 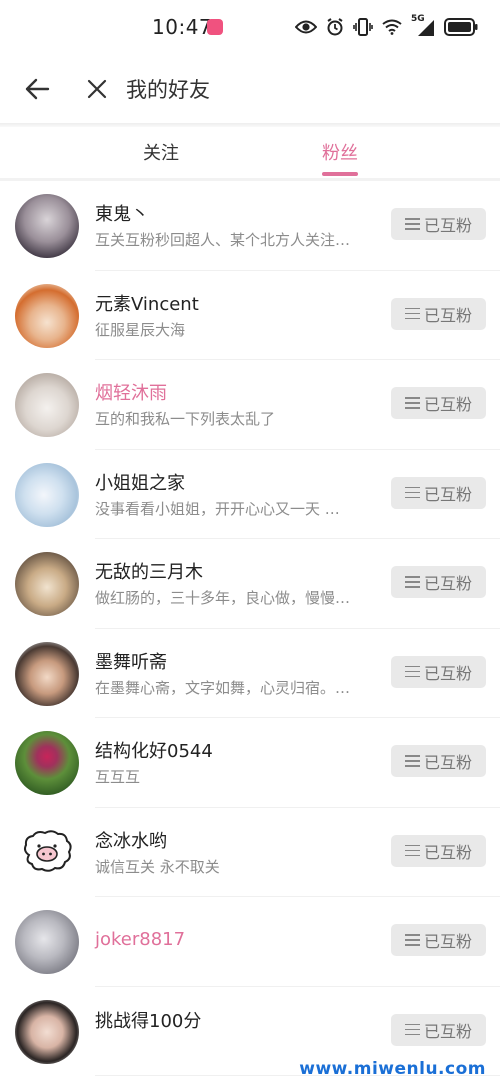 I want to click on sheep-icon, so click(x=48, y=850).